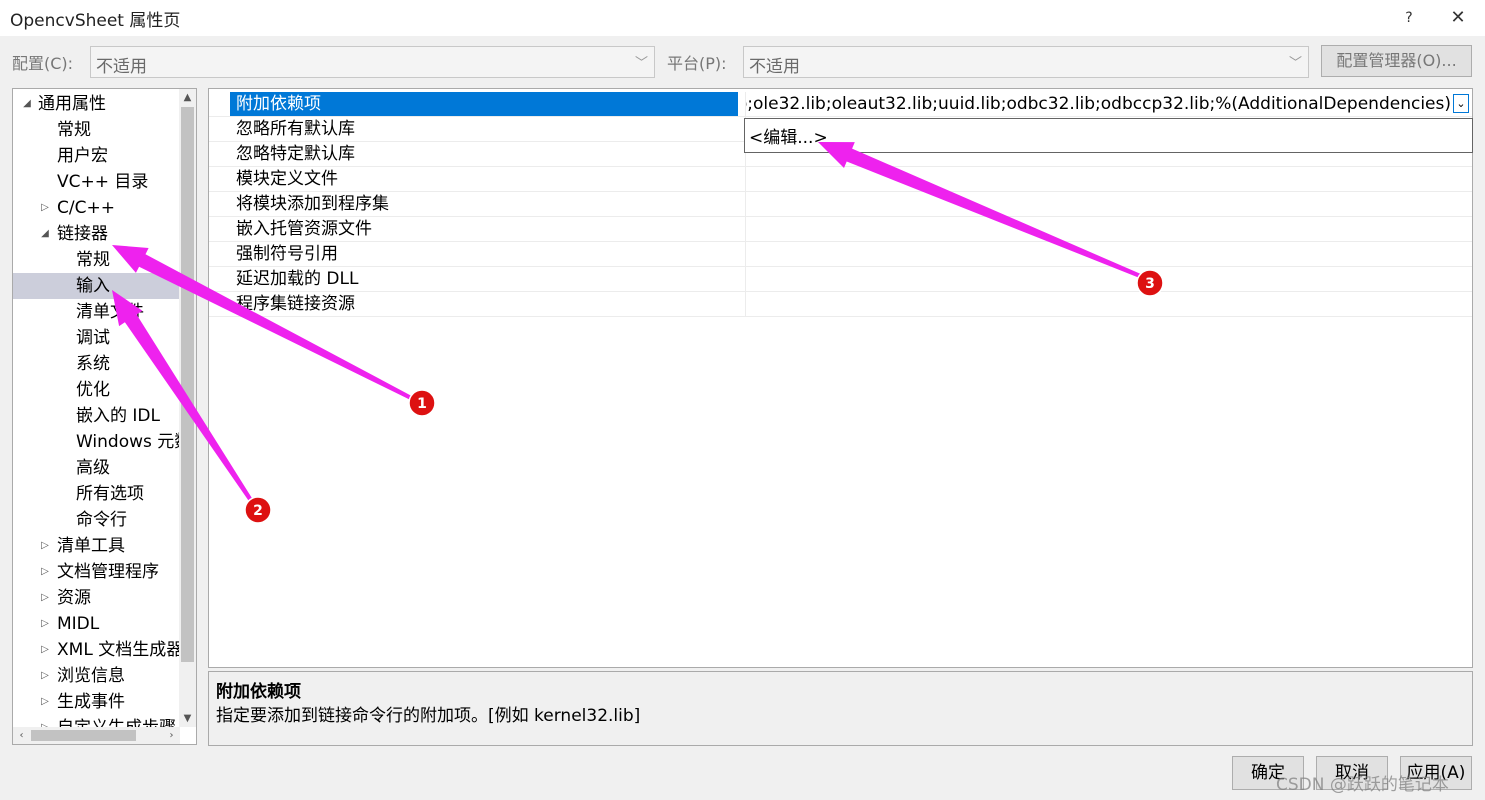 This screenshot has height=800, width=1485. I want to click on tree-item: ▷ 清单工具, so click(96, 546).